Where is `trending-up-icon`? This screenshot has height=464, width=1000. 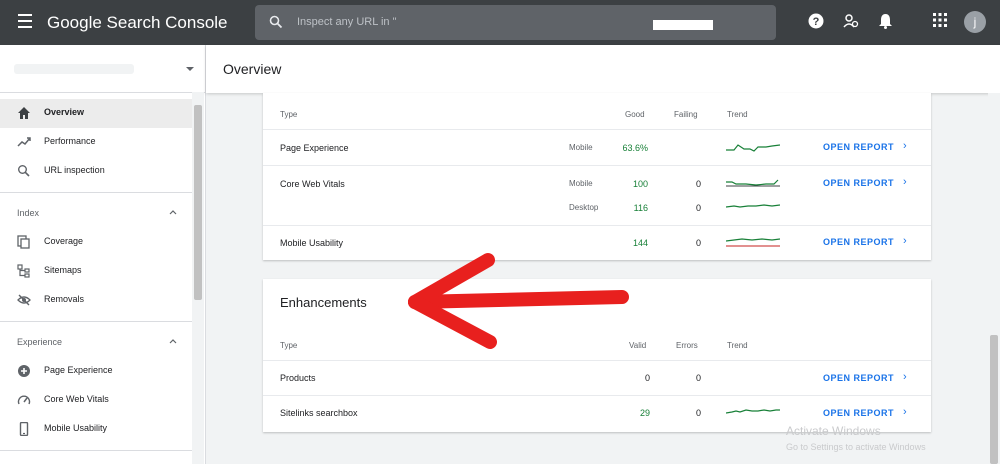 trending-up-icon is located at coordinates (24, 142).